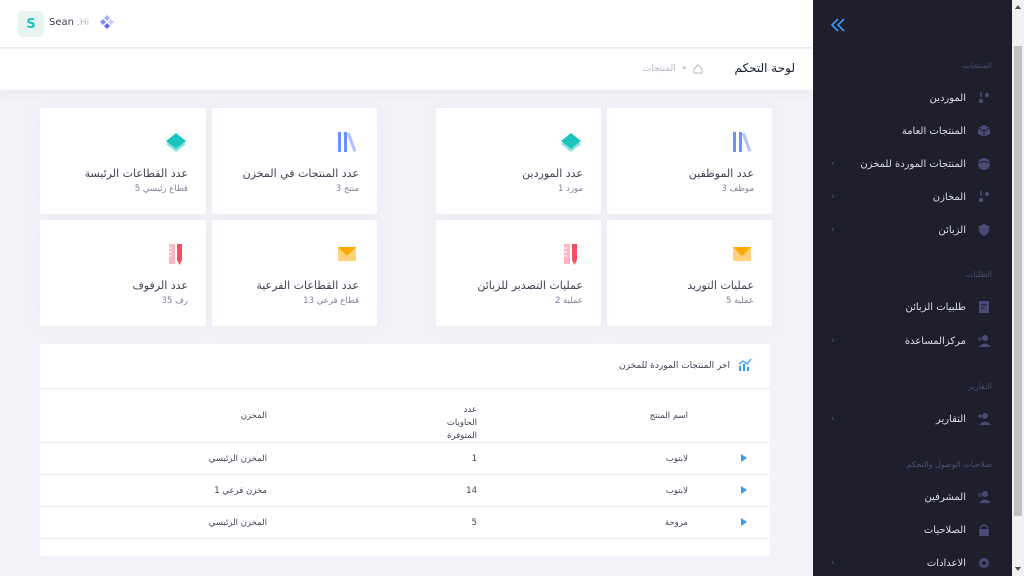  Describe the element at coordinates (69, 22) in the screenshot. I see `user-greeting: Sean ,Hi` at that location.